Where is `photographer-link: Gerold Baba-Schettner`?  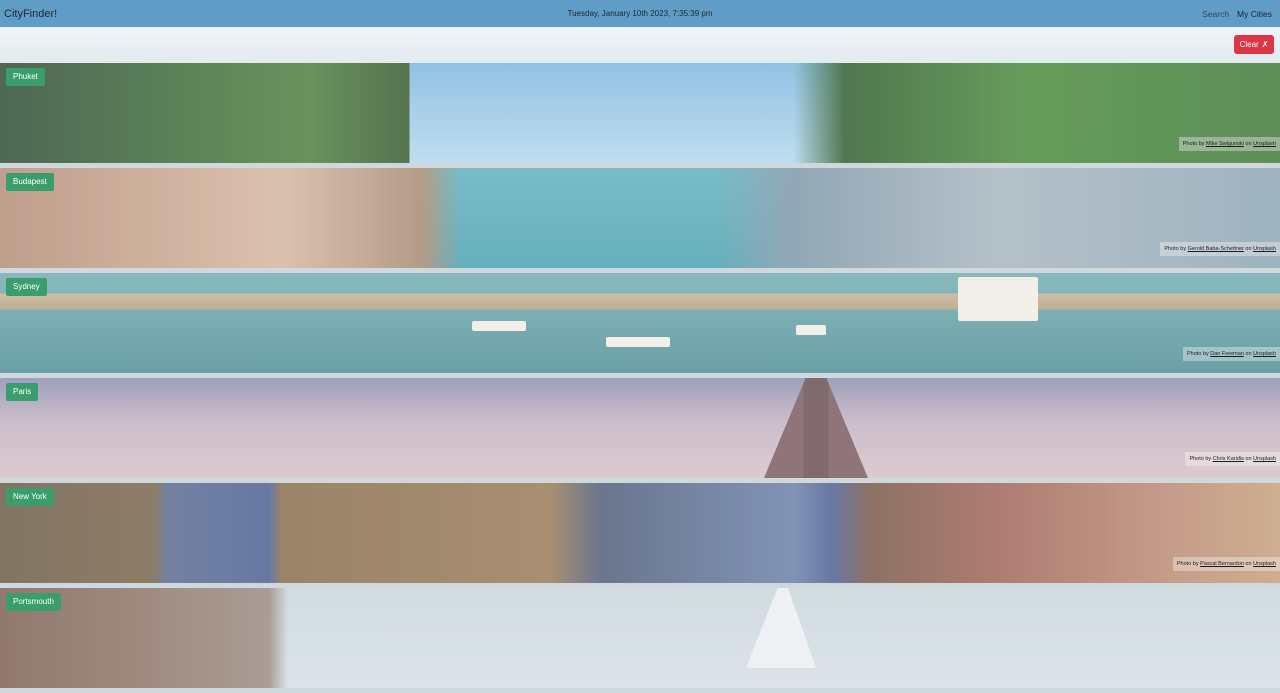 photographer-link: Gerold Baba-Schettner is located at coordinates (1216, 249).